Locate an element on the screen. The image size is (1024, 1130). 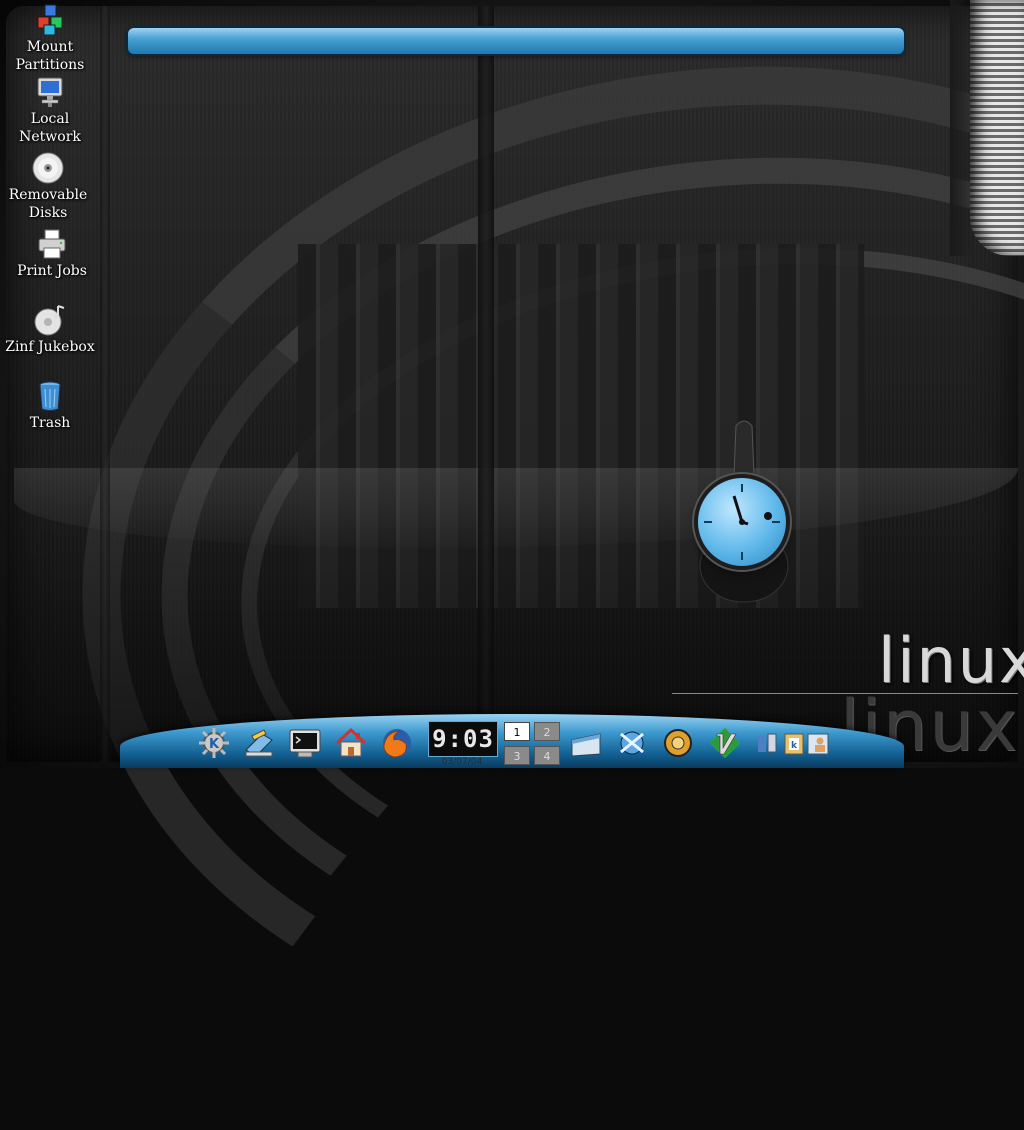
wallpaper-clock is located at coordinates (742, 522).